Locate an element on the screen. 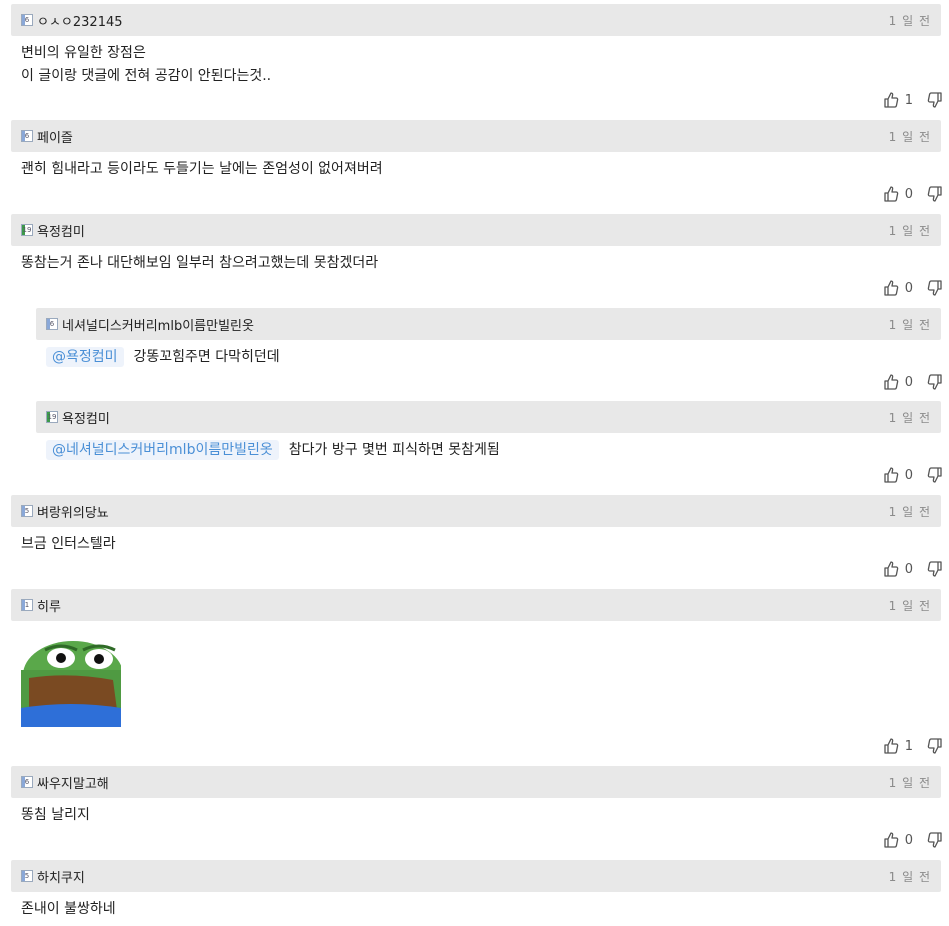 This screenshot has width=949, height=926. comment-item: 5 하치쿠지 1 일 전 존내이 불쌍하네 is located at coordinates (476, 890).